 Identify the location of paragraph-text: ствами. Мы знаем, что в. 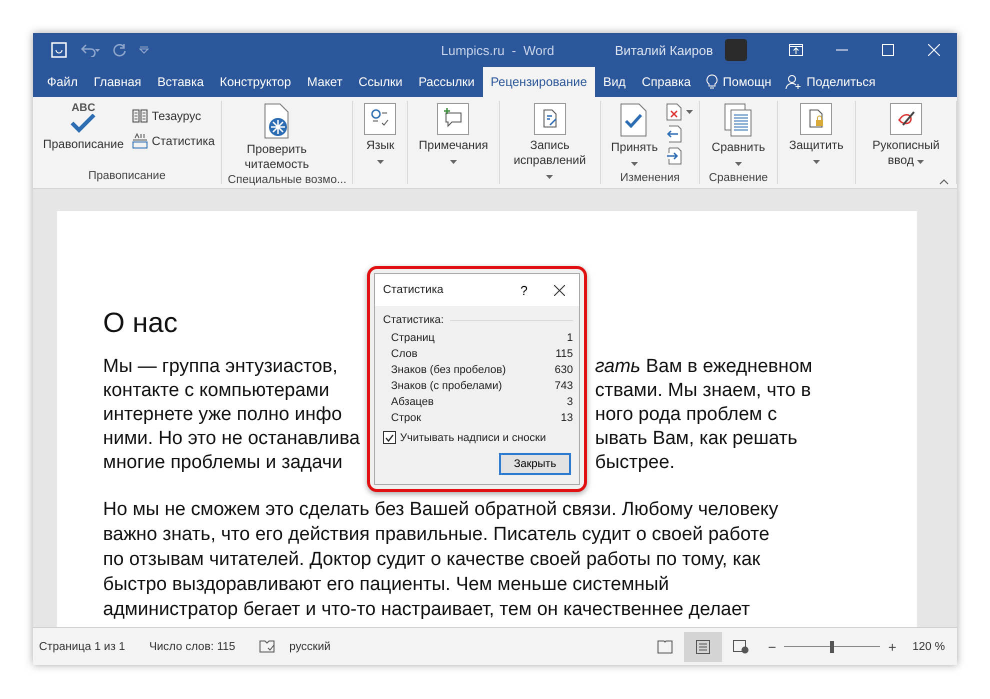
(703, 391).